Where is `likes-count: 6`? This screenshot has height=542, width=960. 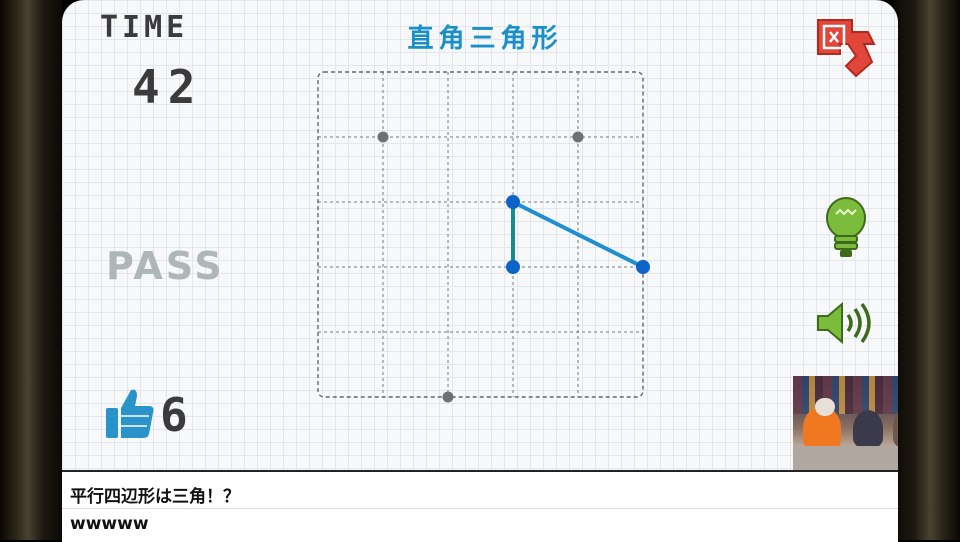 likes-count: 6 is located at coordinates (174, 415).